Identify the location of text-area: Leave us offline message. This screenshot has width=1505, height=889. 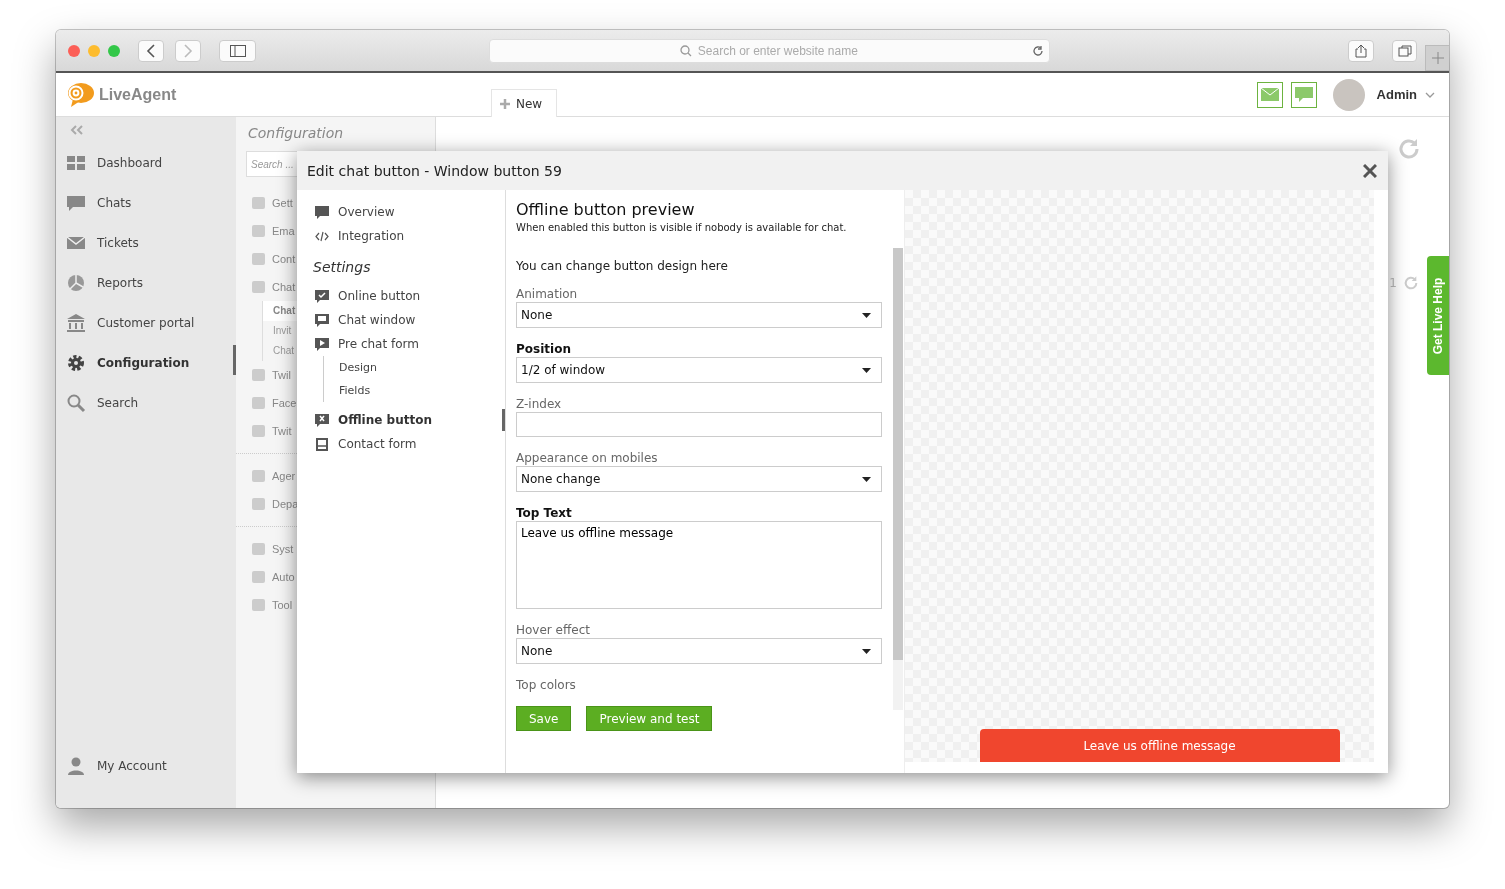
(699, 565).